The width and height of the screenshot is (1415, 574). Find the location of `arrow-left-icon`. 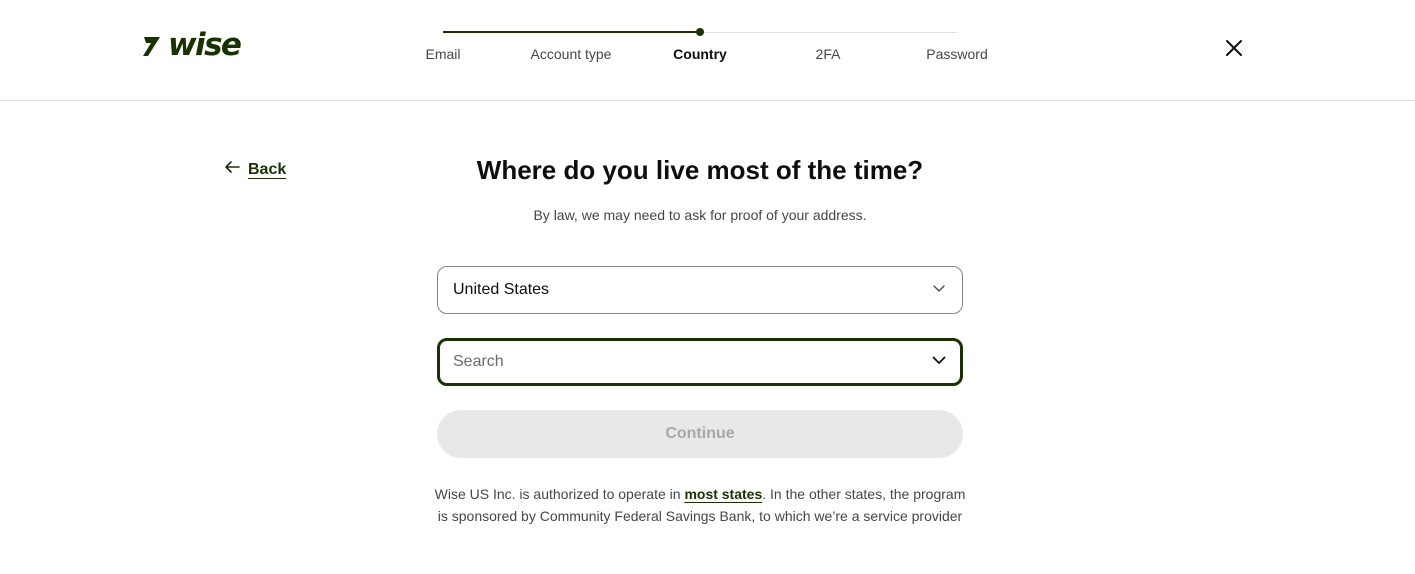

arrow-left-icon is located at coordinates (236, 169).